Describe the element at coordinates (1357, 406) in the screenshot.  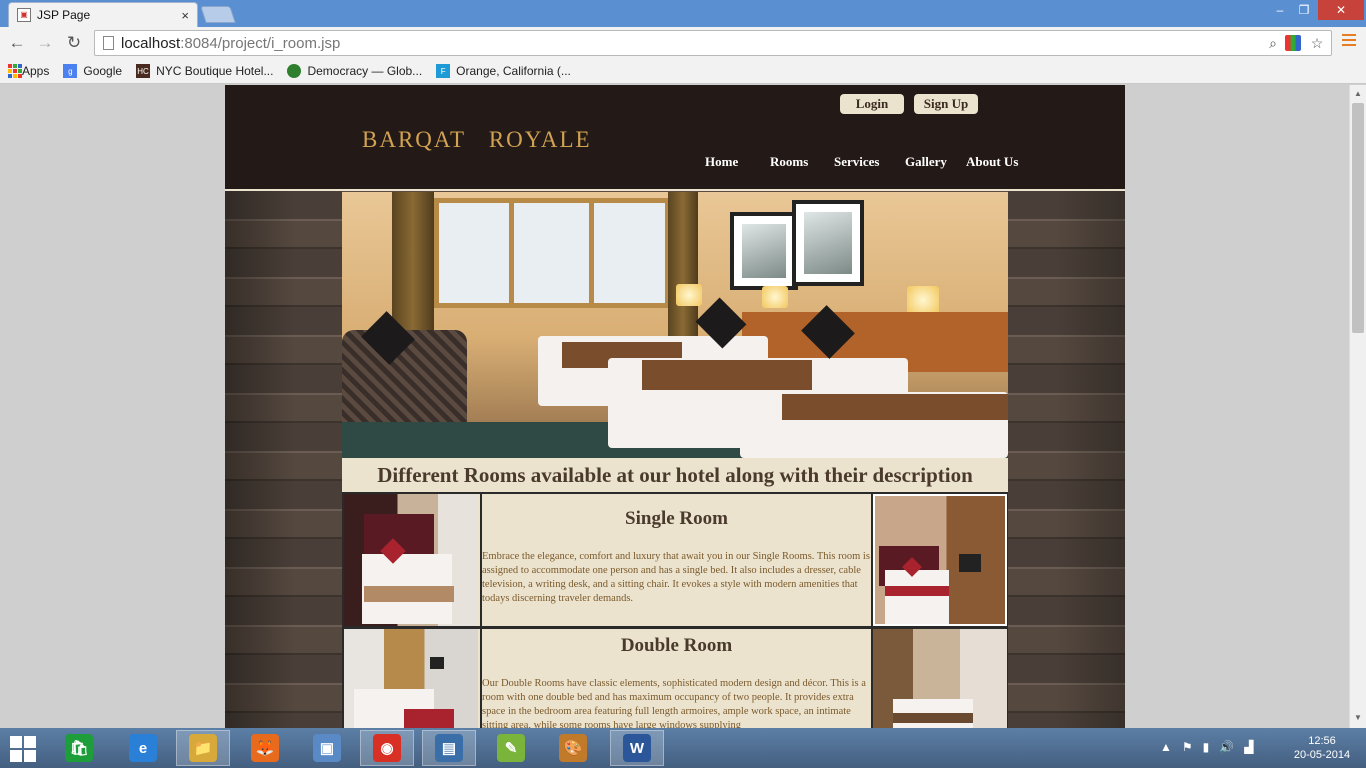
I see `page-scrollbar: ▲ ▼` at that location.